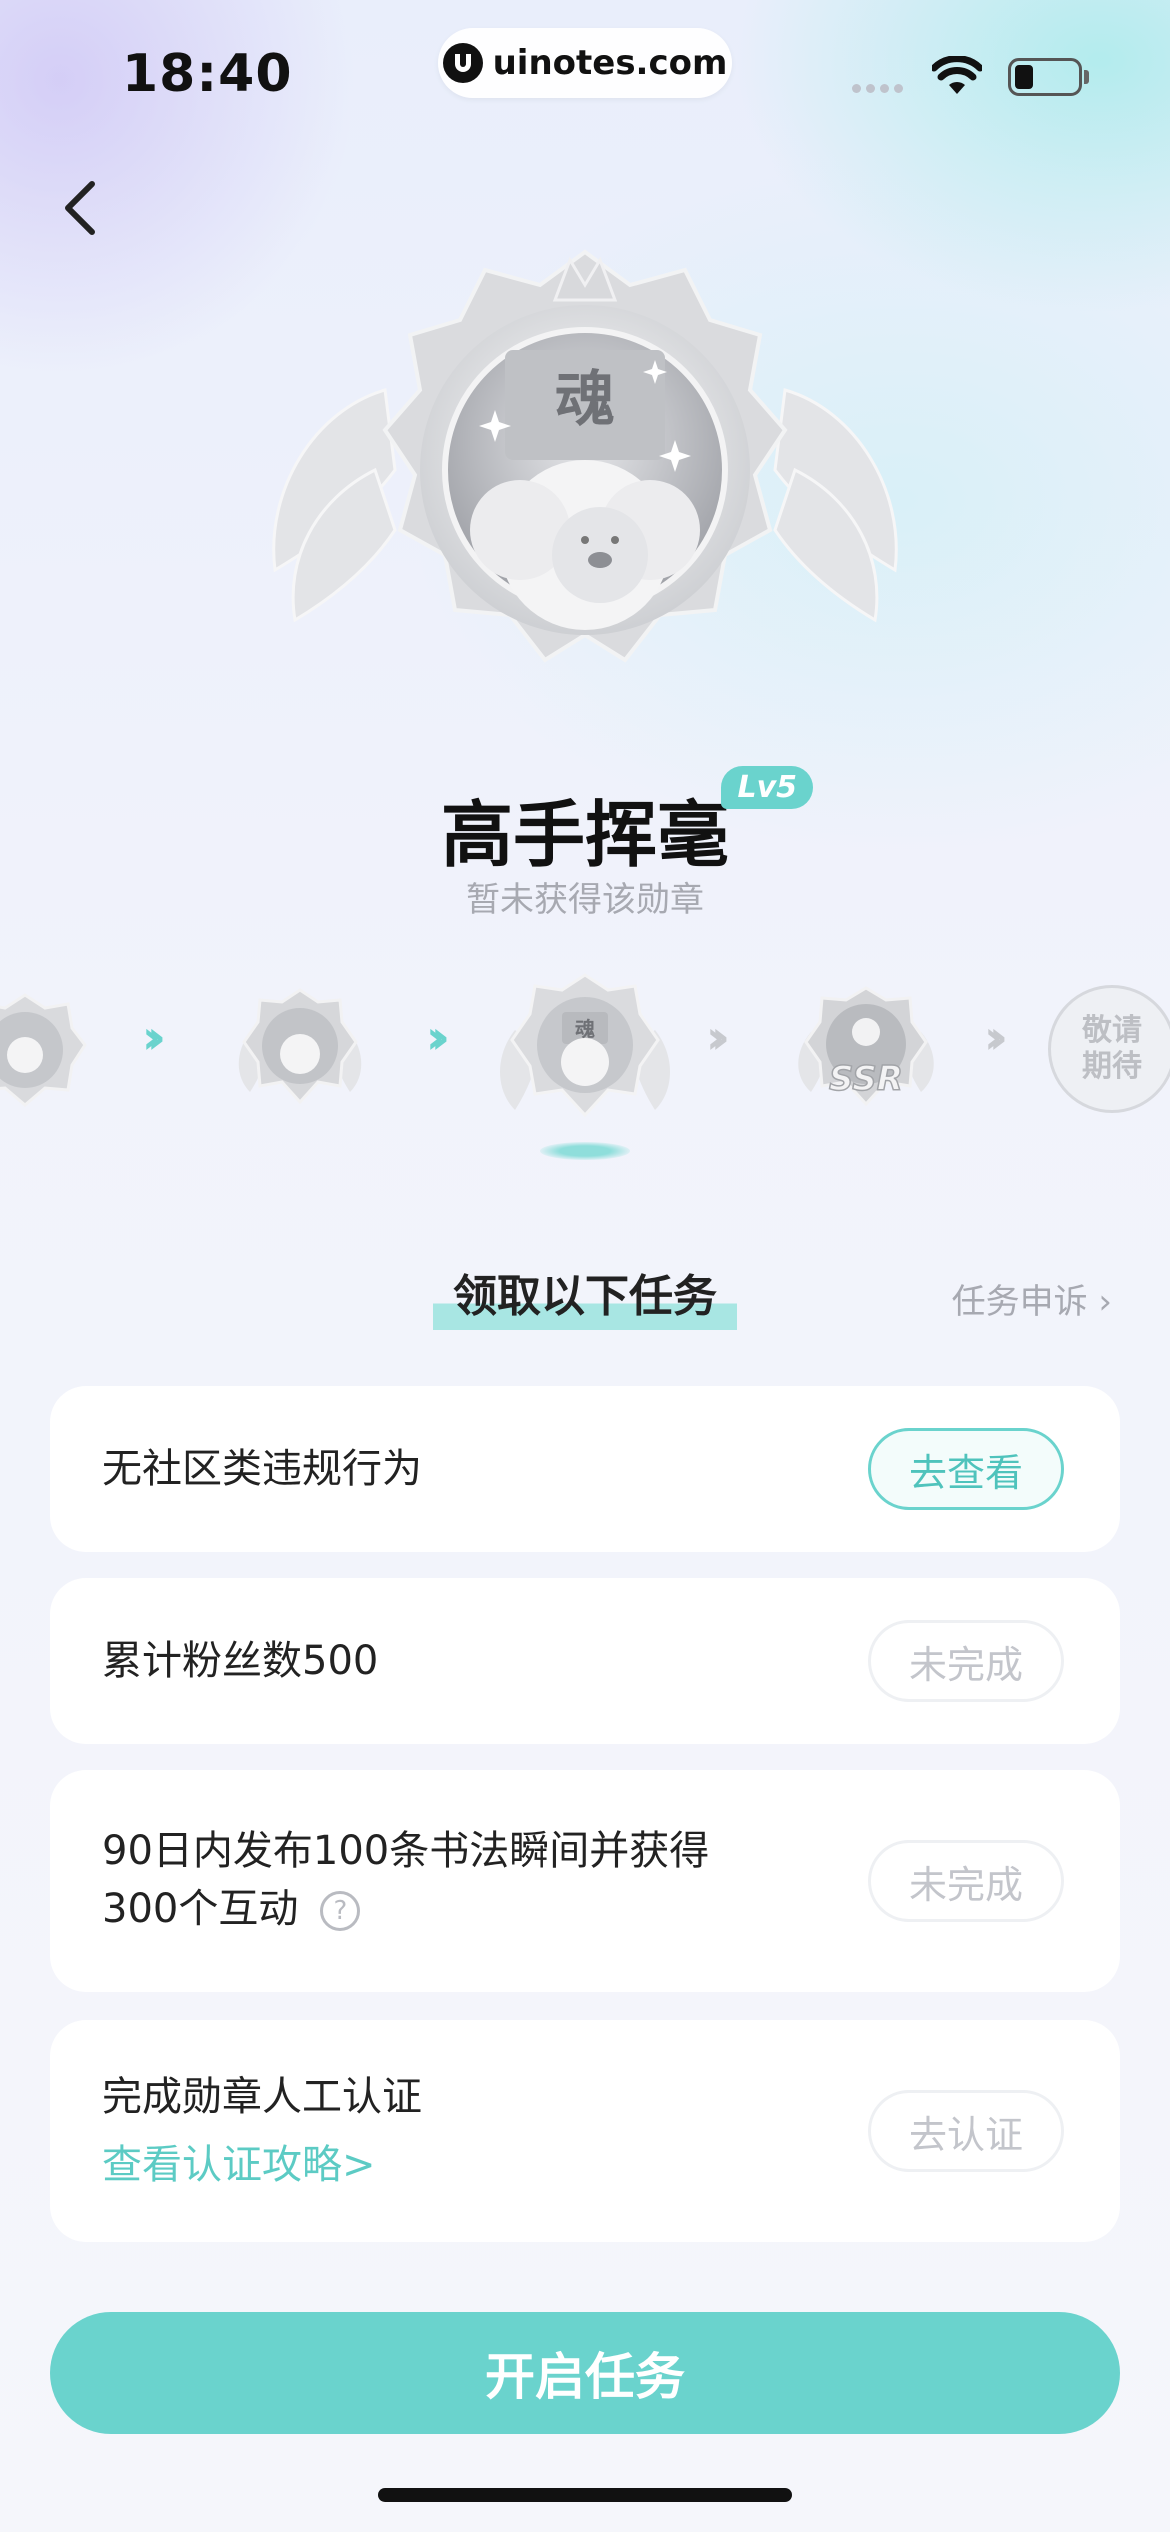 The image size is (1170, 2532). I want to click on task-text: 累计粉丝数500, so click(240, 1661).